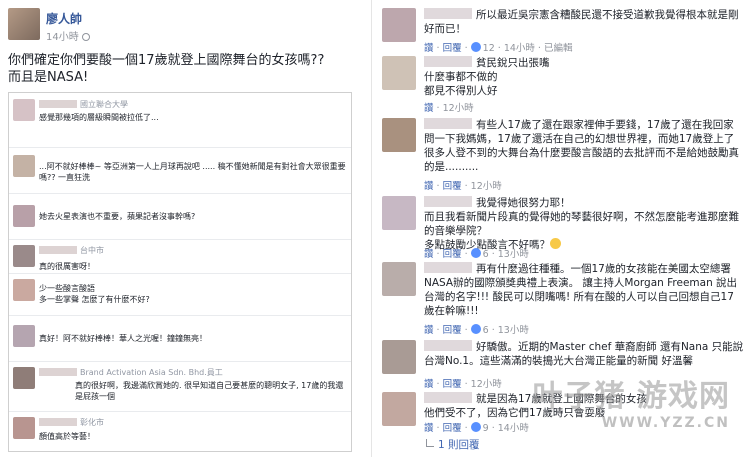 Image resolution: width=750 pixels, height=457 pixels. What do you see at coordinates (64, 18) in the screenshot?
I see `post-author: 廖人帥` at bounding box center [64, 18].